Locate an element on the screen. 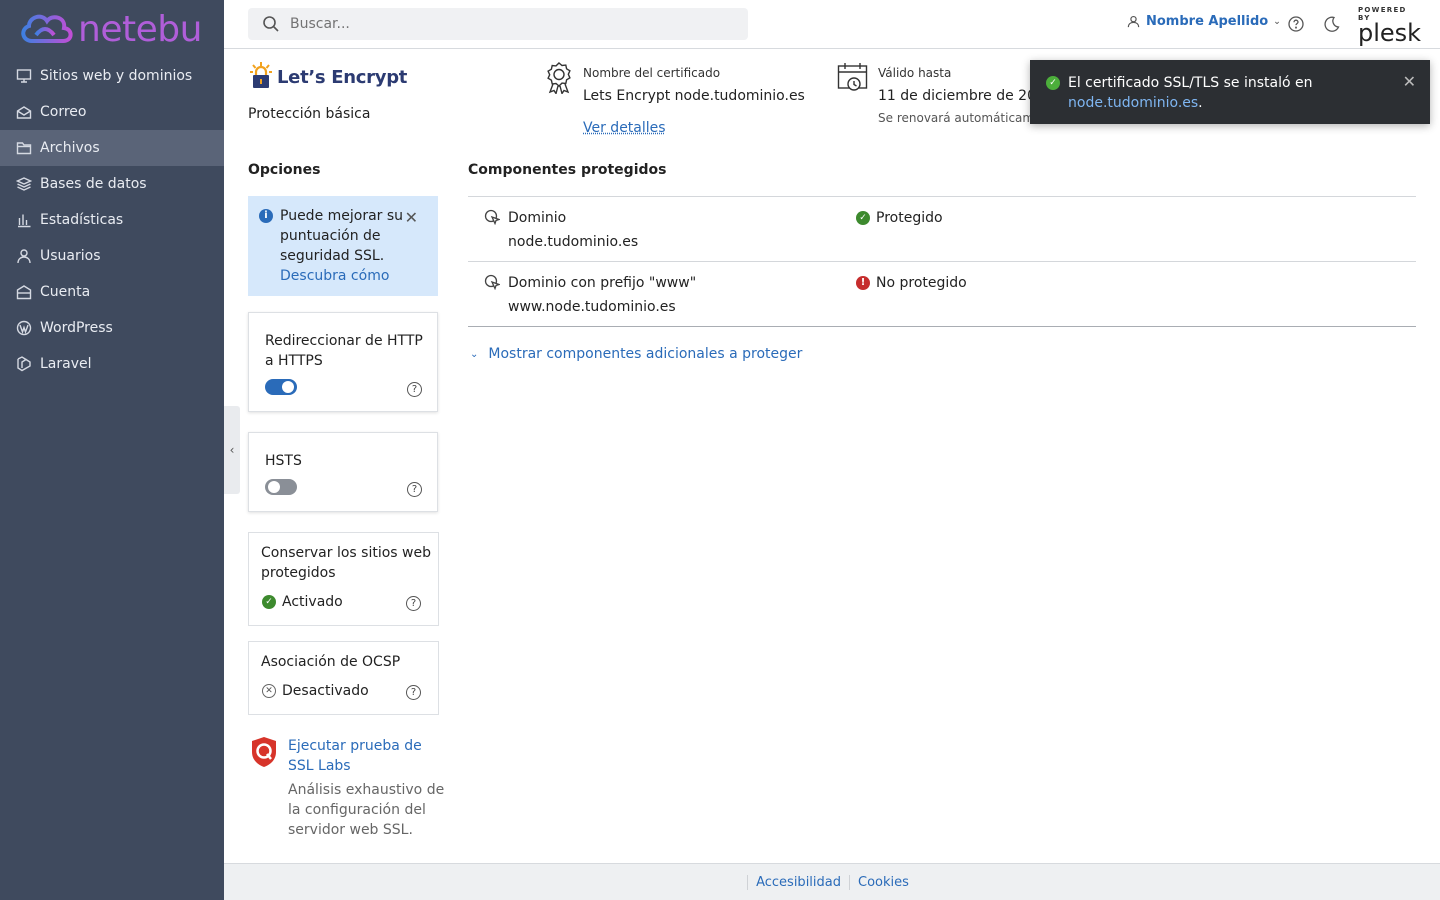 The width and height of the screenshot is (1440, 900). table-row: Dominio node.tudominio.es ✓ Protegido is located at coordinates (942, 229).